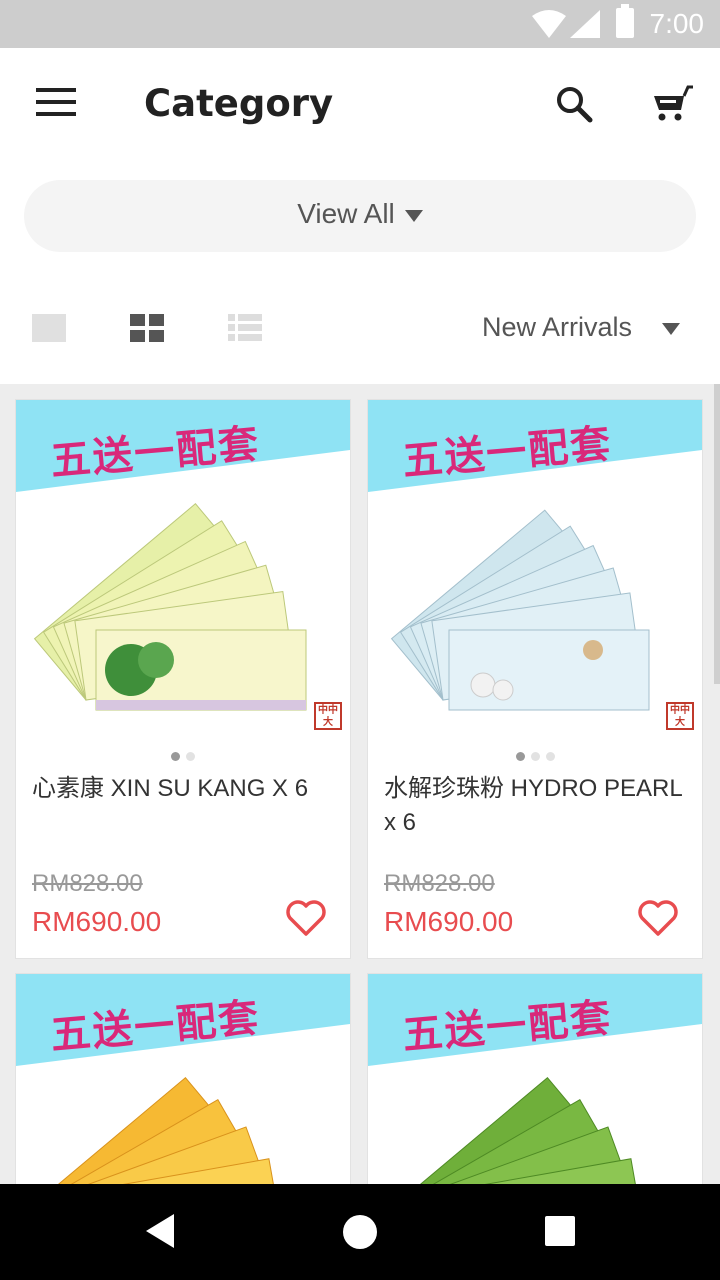 The image size is (720, 1280). What do you see at coordinates (560, 1231) in the screenshot?
I see `recents-icon` at bounding box center [560, 1231].